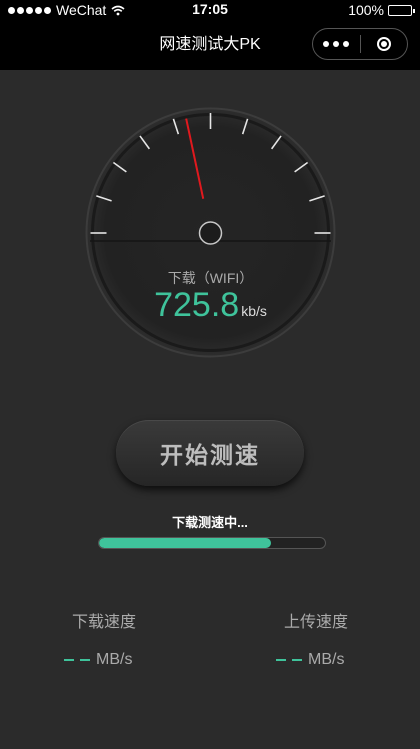 This screenshot has height=749, width=420. I want to click on speed-value: 725.8, so click(197, 305).